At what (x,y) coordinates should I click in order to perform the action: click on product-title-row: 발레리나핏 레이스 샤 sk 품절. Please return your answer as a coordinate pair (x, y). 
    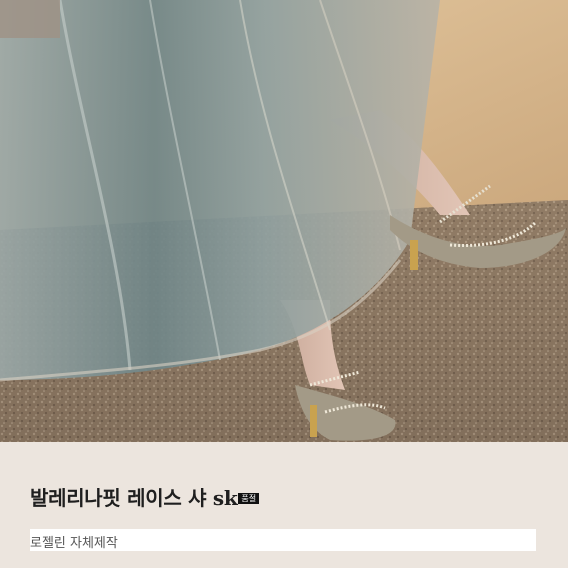
    Looking at the image, I should click on (145, 496).